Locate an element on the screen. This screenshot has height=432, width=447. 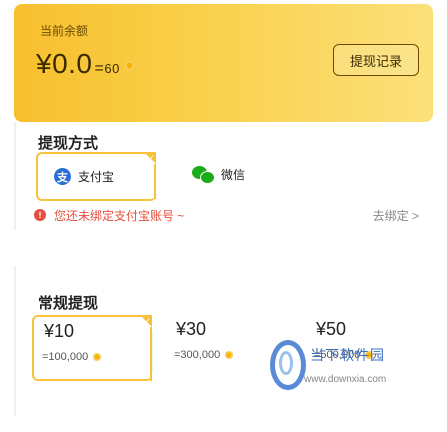
watermark: 当下软件园 www.downxia.com is located at coordinates (355, 377).